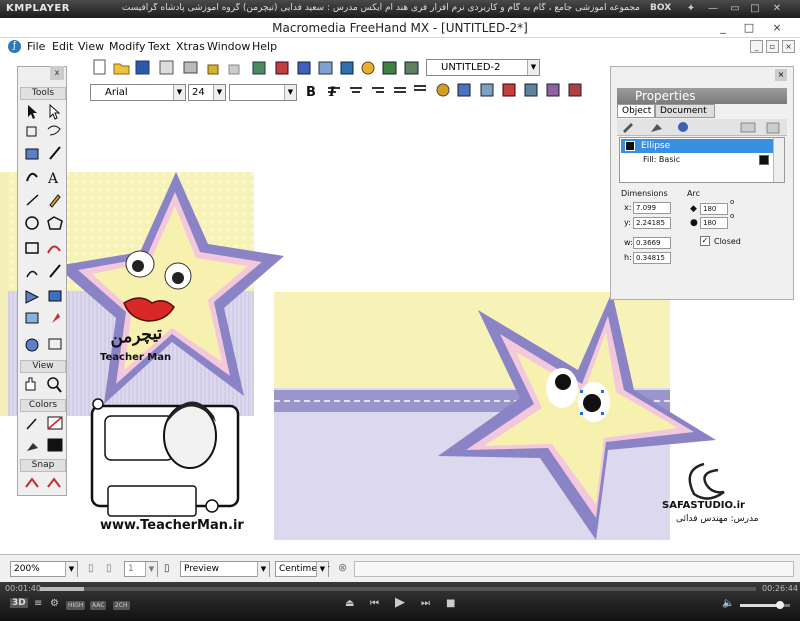 This screenshot has height=621, width=800. Describe the element at coordinates (374, 603) in the screenshot. I see `previous-icon: ⏮` at that location.